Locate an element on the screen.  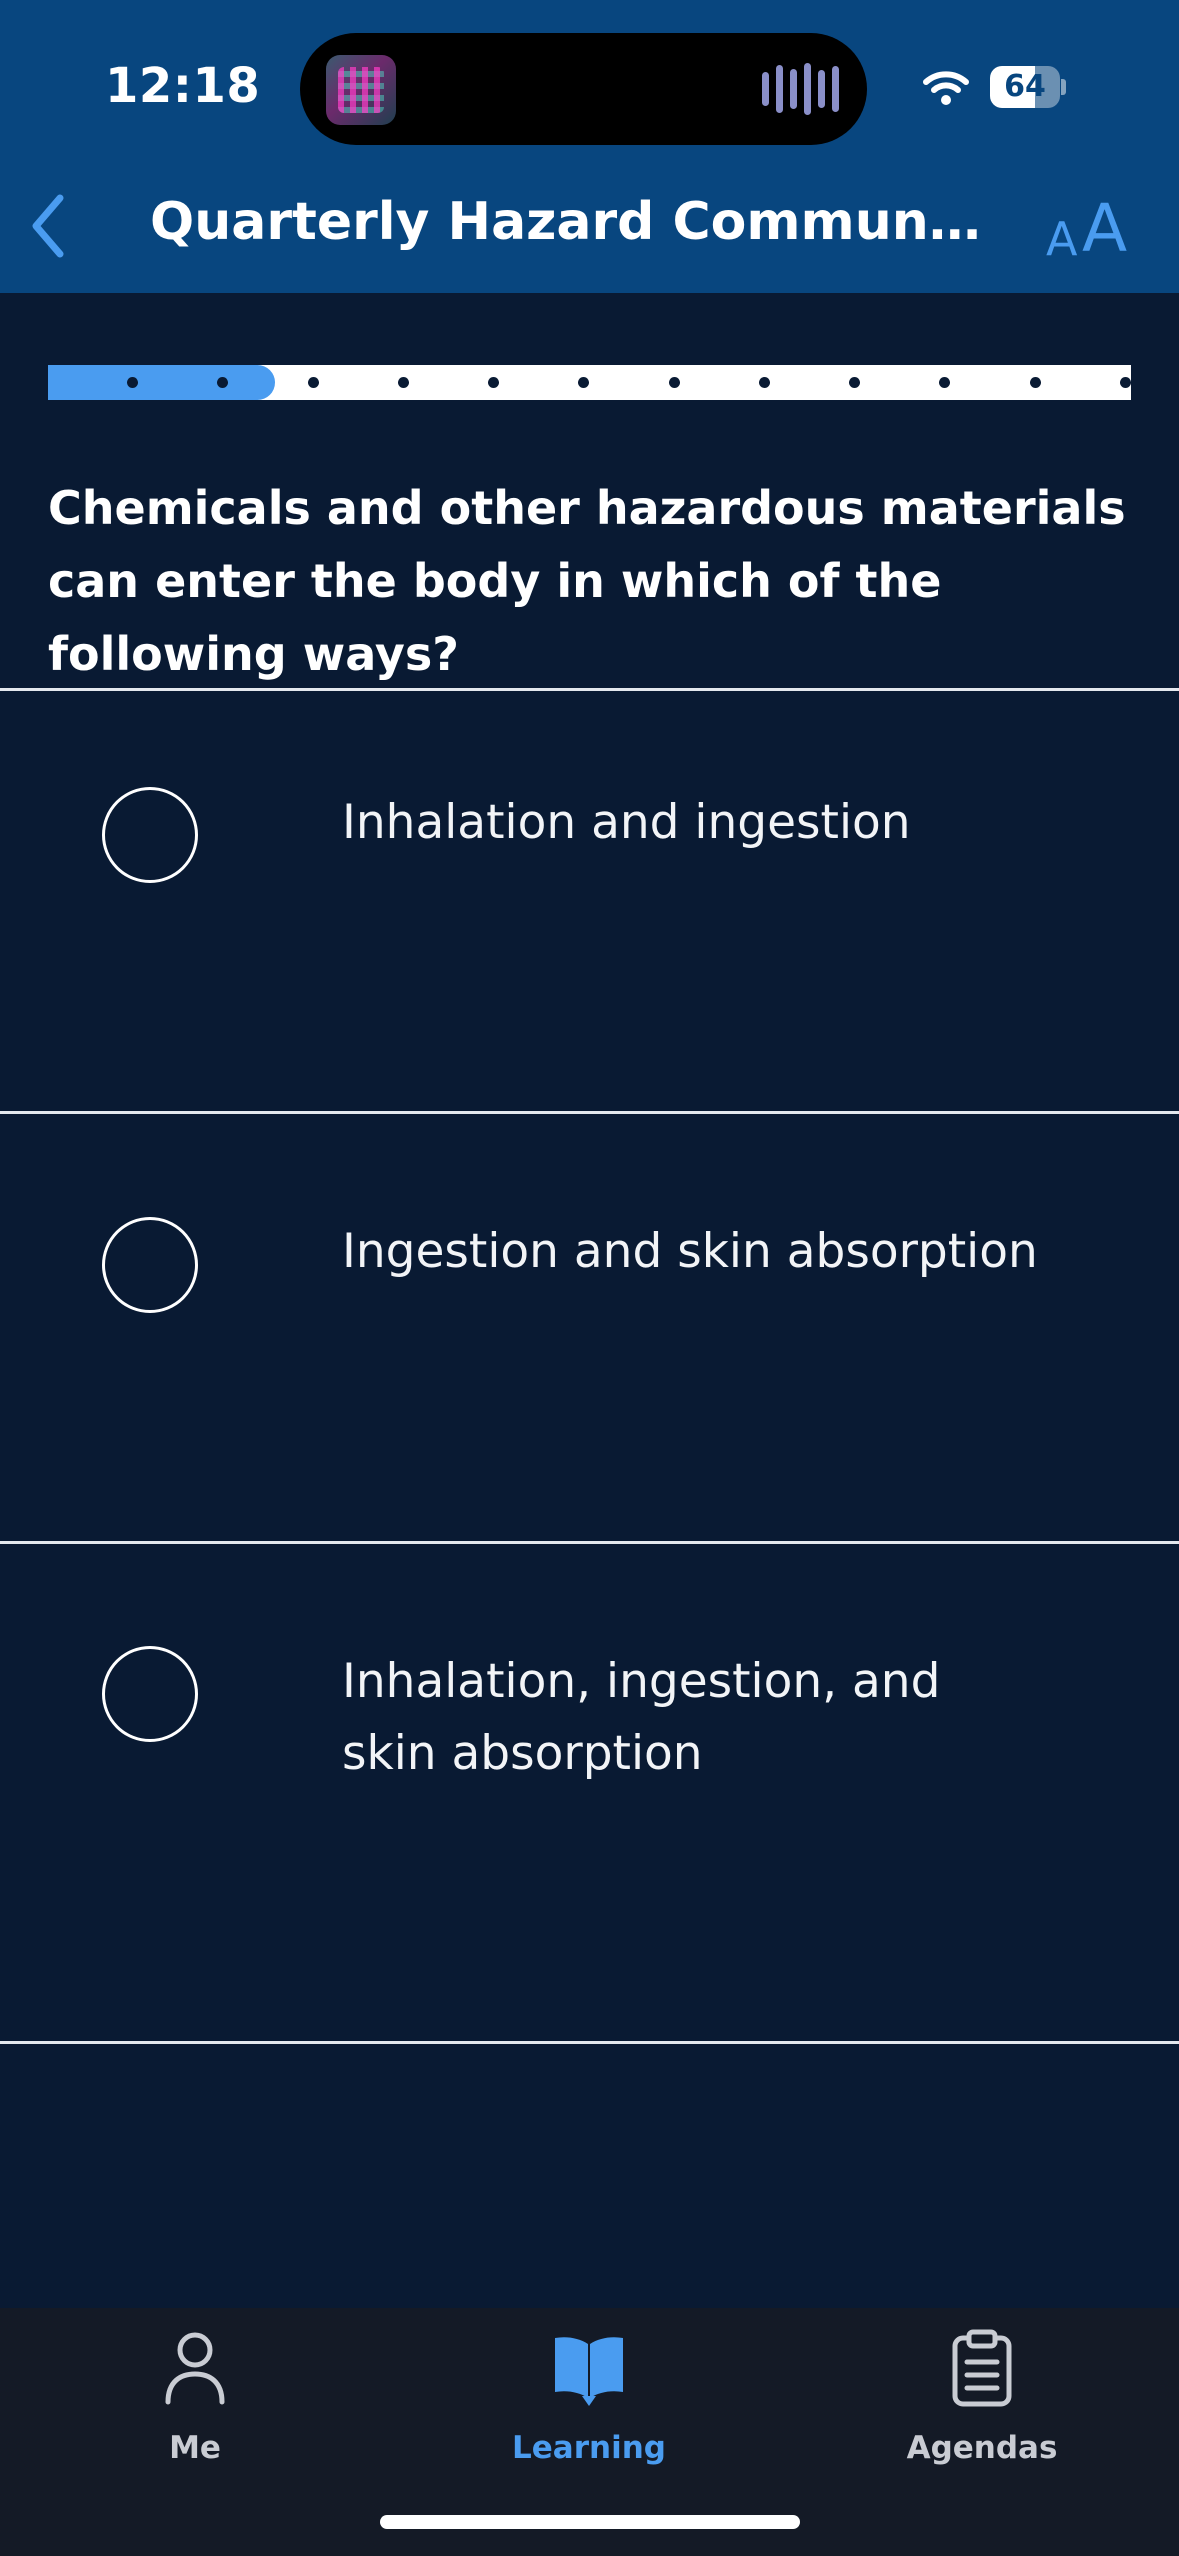
book-icon is located at coordinates (589, 2371).